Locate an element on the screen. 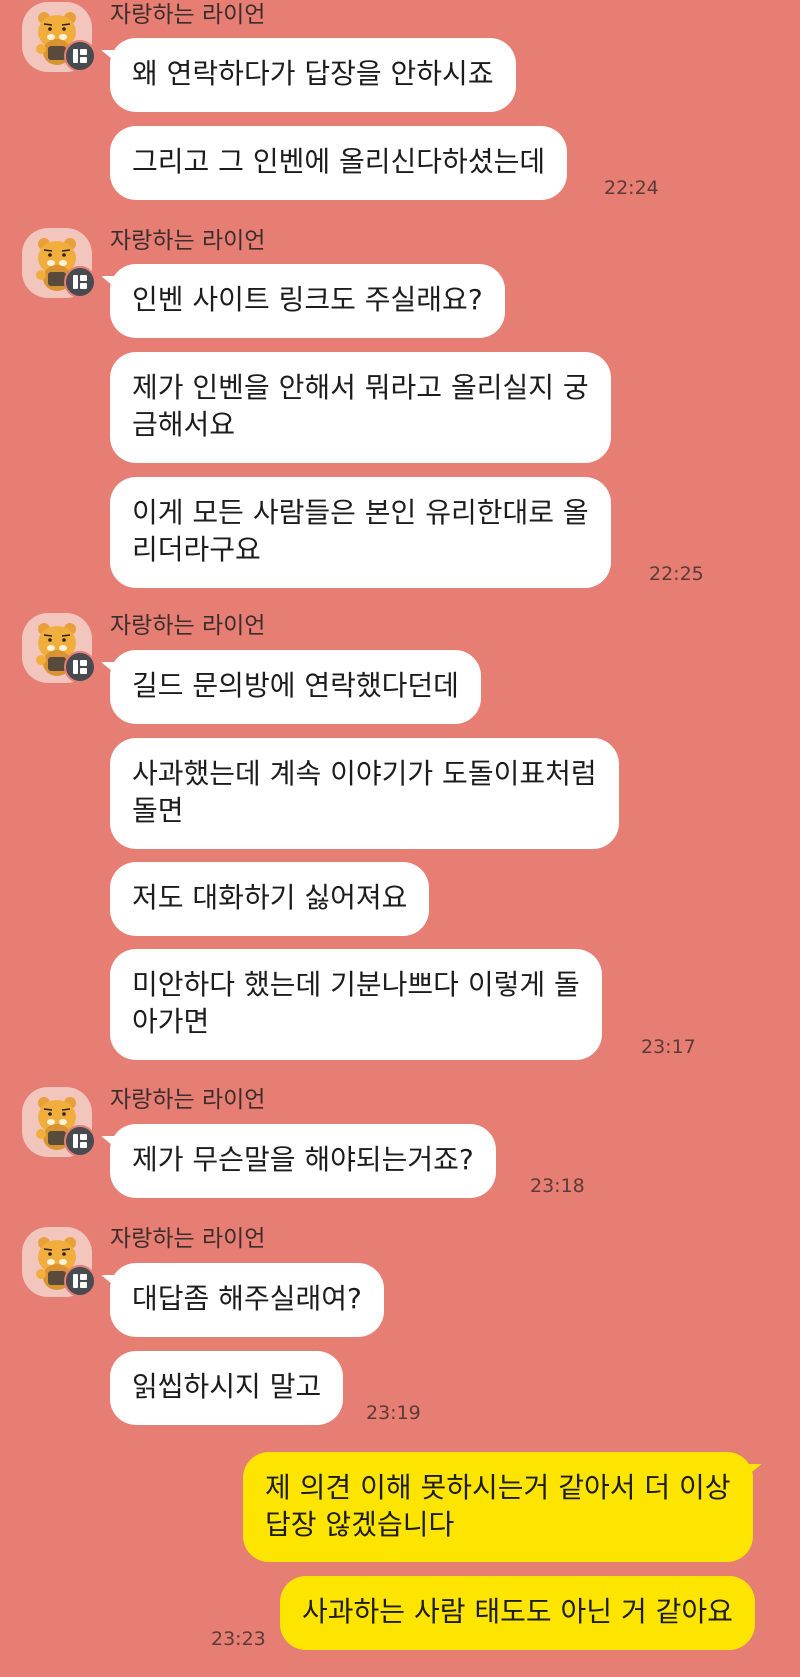 The image size is (800, 1677). message-bubble: 저도 대화하기 싫어져요 is located at coordinates (270, 899).